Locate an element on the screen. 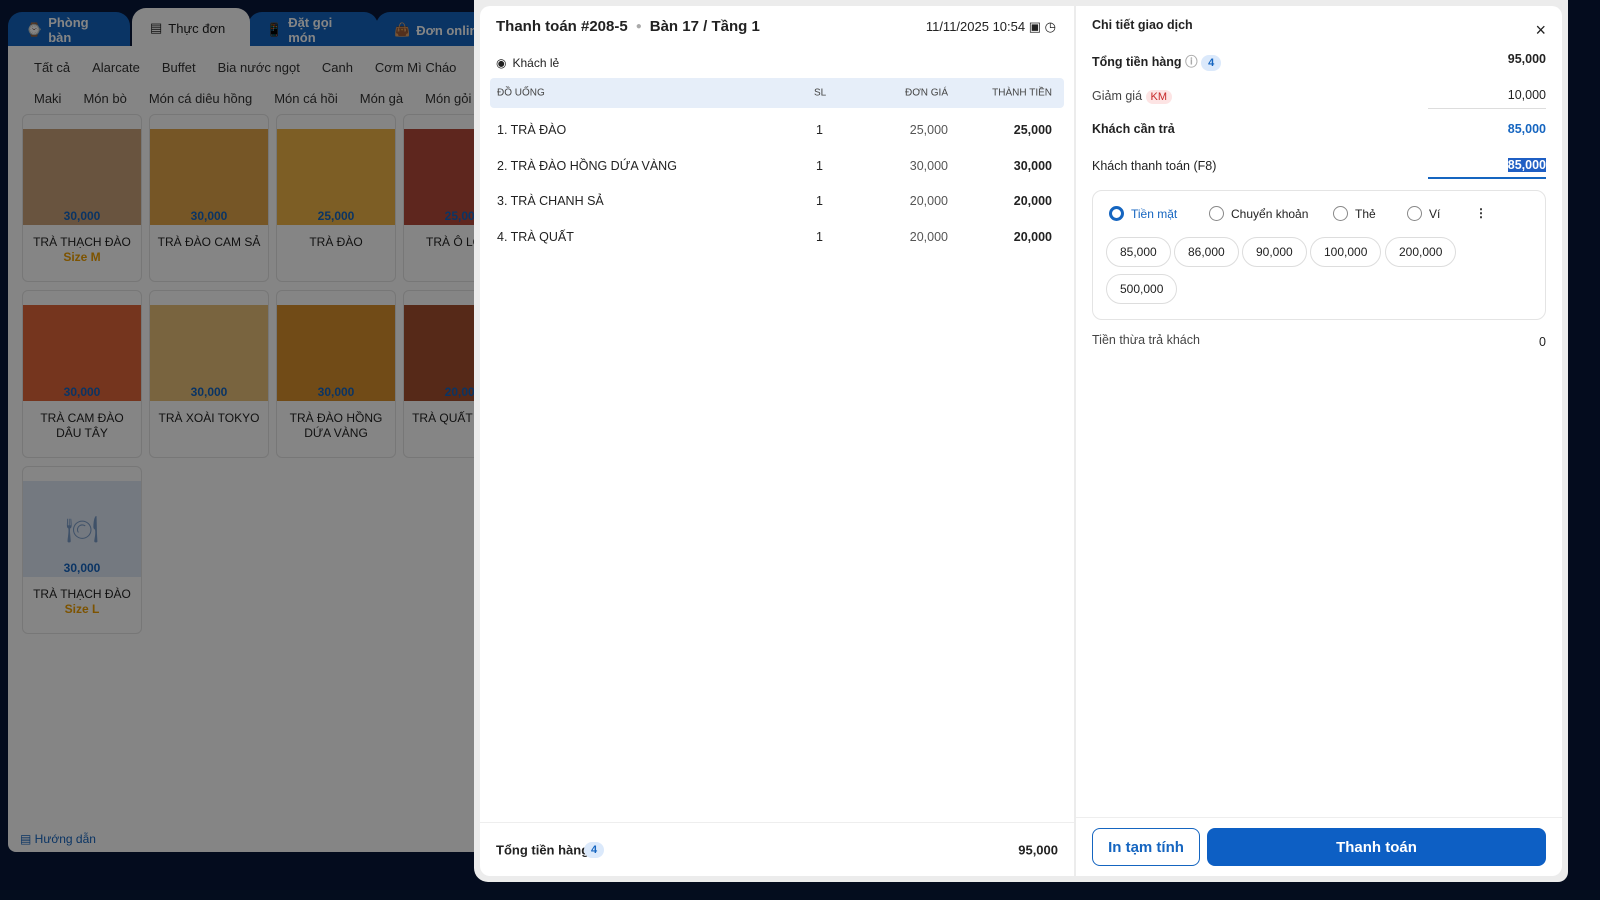  clock-icon: ◷ is located at coordinates (1050, 26).